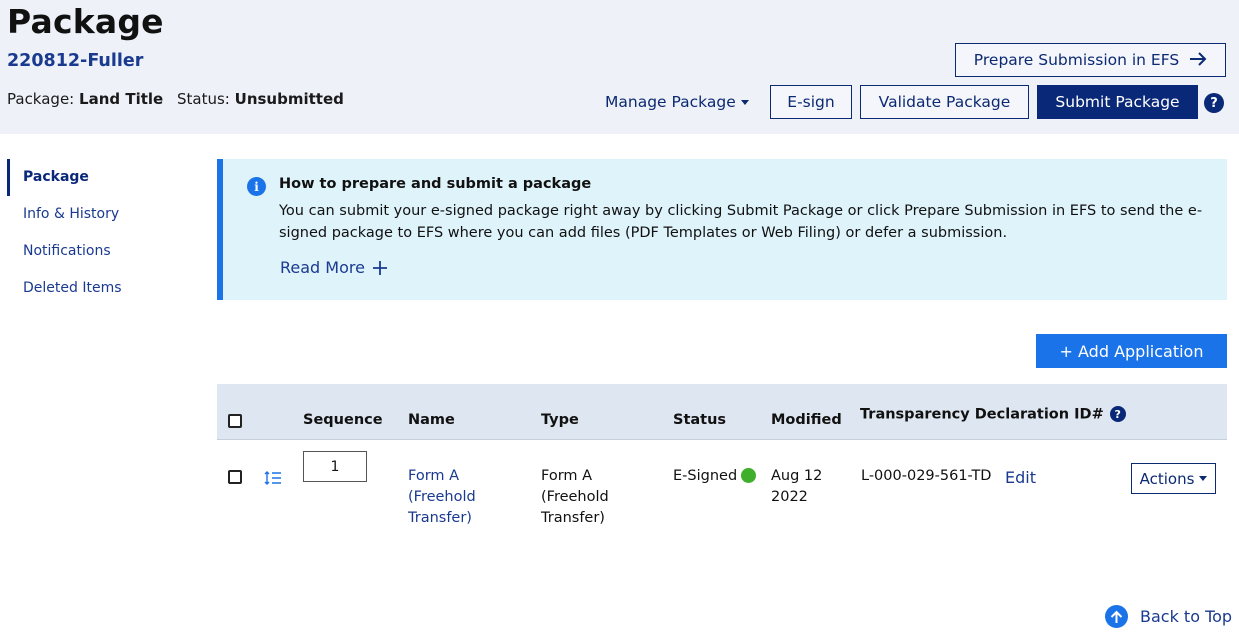  I want to click on manage-package-dropdown: Manage Package, so click(677, 102).